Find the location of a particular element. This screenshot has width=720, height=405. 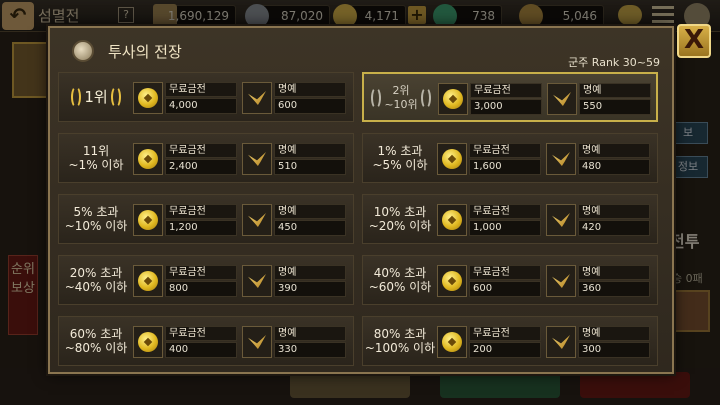

reward-row: 2위 ~10위 무료금전 3,000 명예 550 is located at coordinates (510, 97).